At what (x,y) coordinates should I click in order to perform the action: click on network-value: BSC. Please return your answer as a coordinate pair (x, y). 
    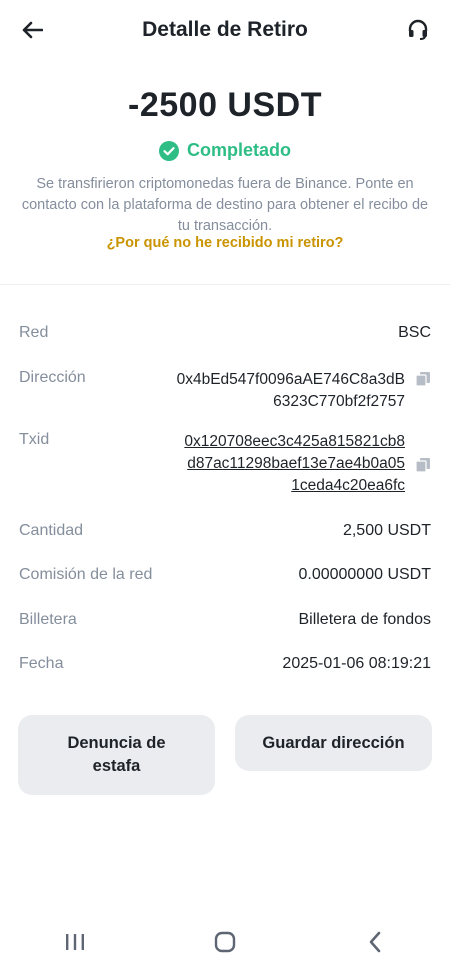
    Looking at the image, I should click on (414, 332).